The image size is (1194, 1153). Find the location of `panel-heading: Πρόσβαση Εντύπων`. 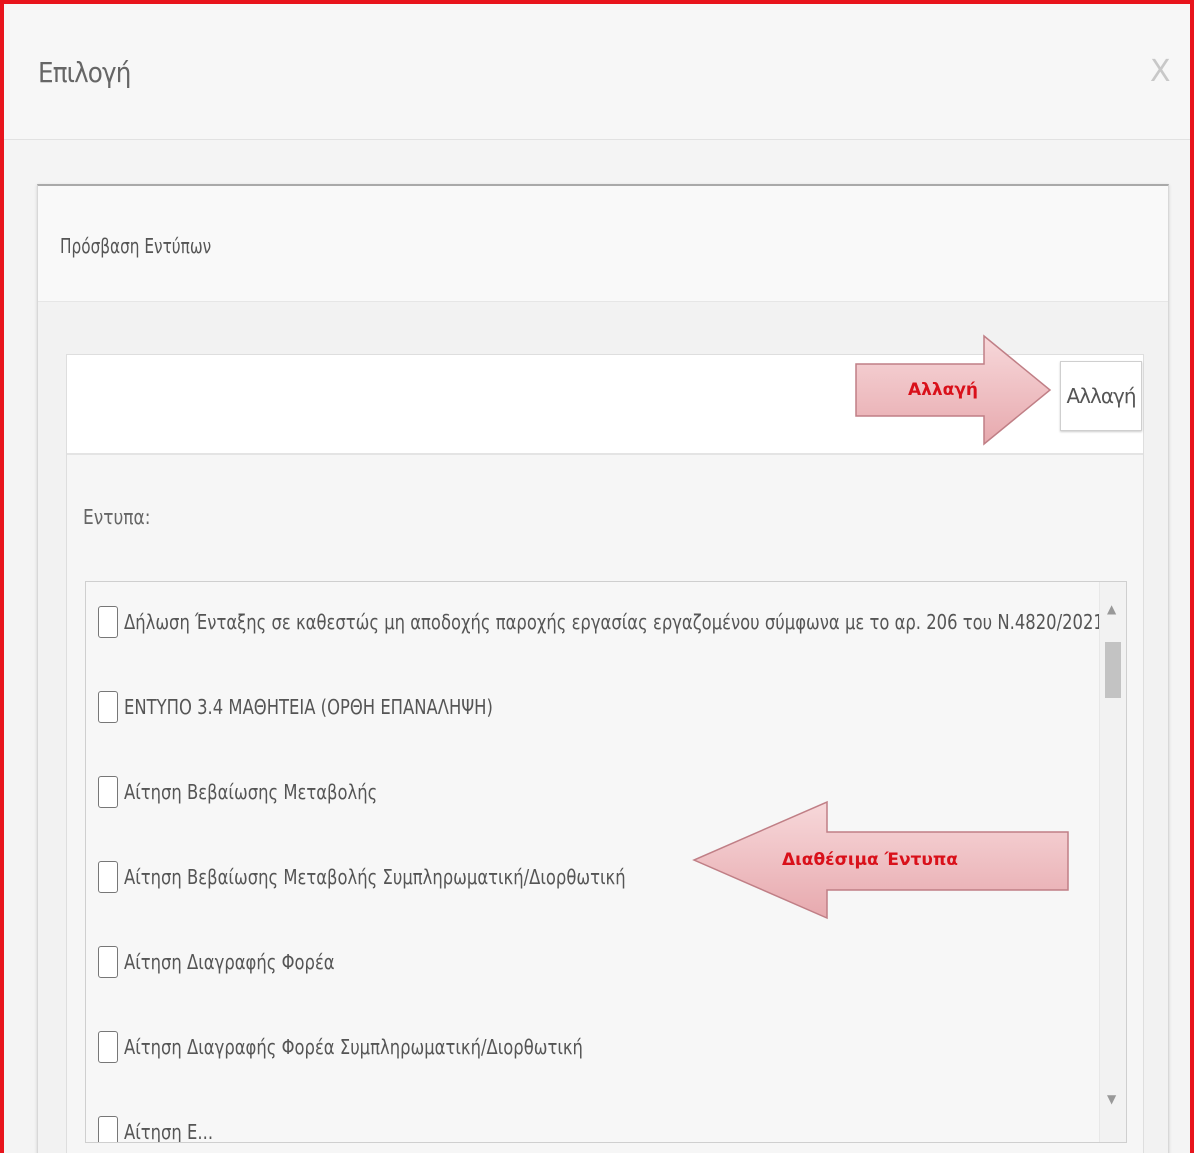

panel-heading: Πρόσβαση Εντύπων is located at coordinates (603, 244).